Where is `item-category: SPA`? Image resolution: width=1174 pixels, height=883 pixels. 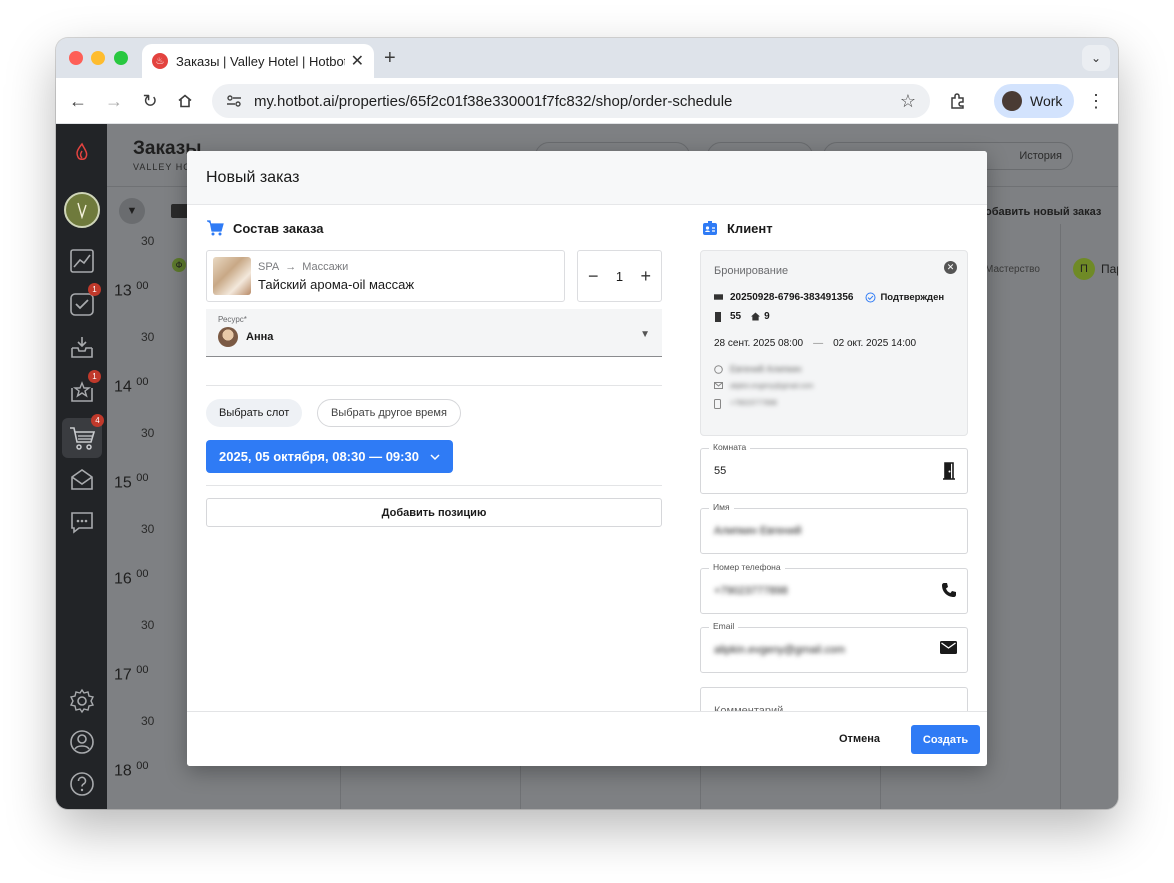 item-category: SPA is located at coordinates (269, 266).